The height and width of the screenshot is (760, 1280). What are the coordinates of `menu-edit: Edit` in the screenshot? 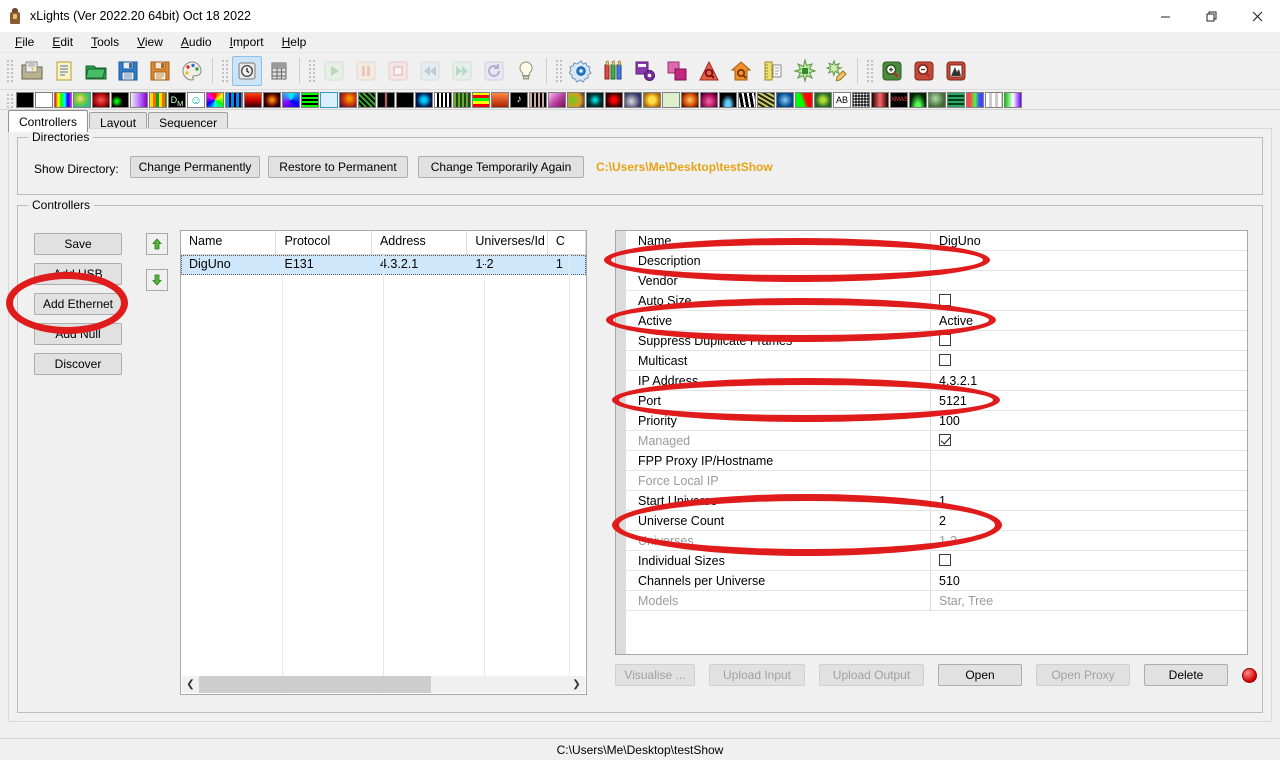 It's located at (62, 42).